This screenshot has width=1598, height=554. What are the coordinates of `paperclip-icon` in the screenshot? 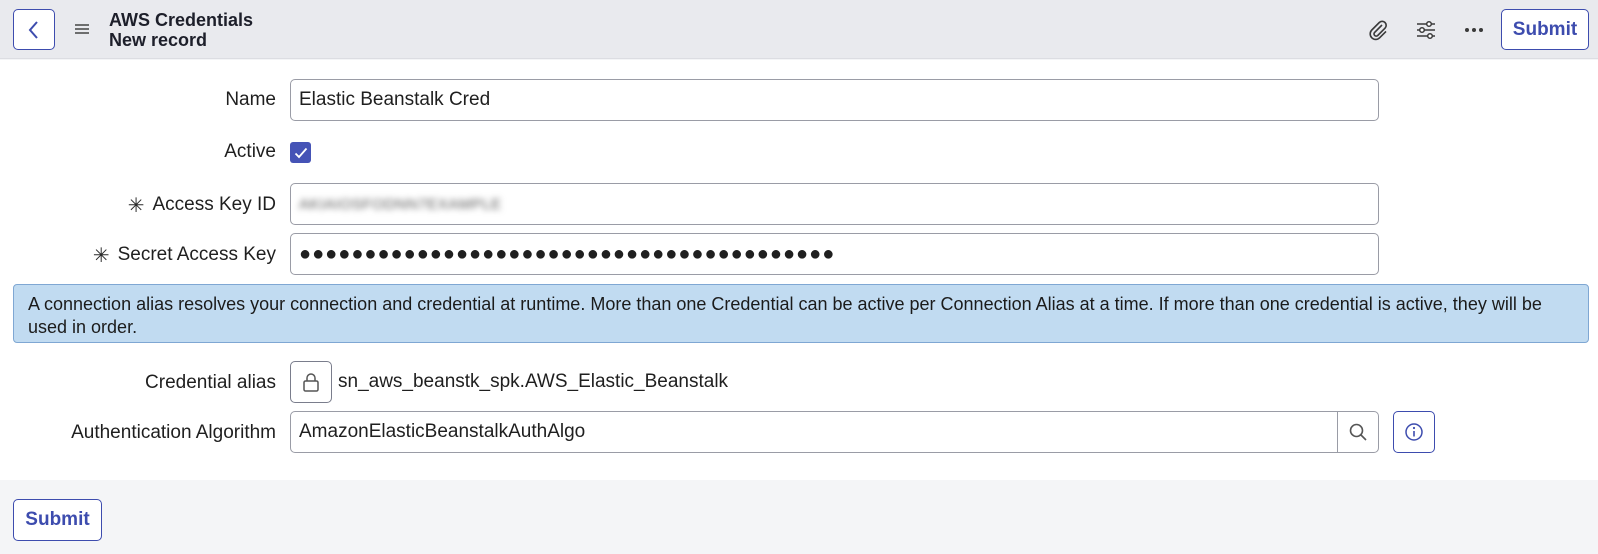 It's located at (1378, 30).